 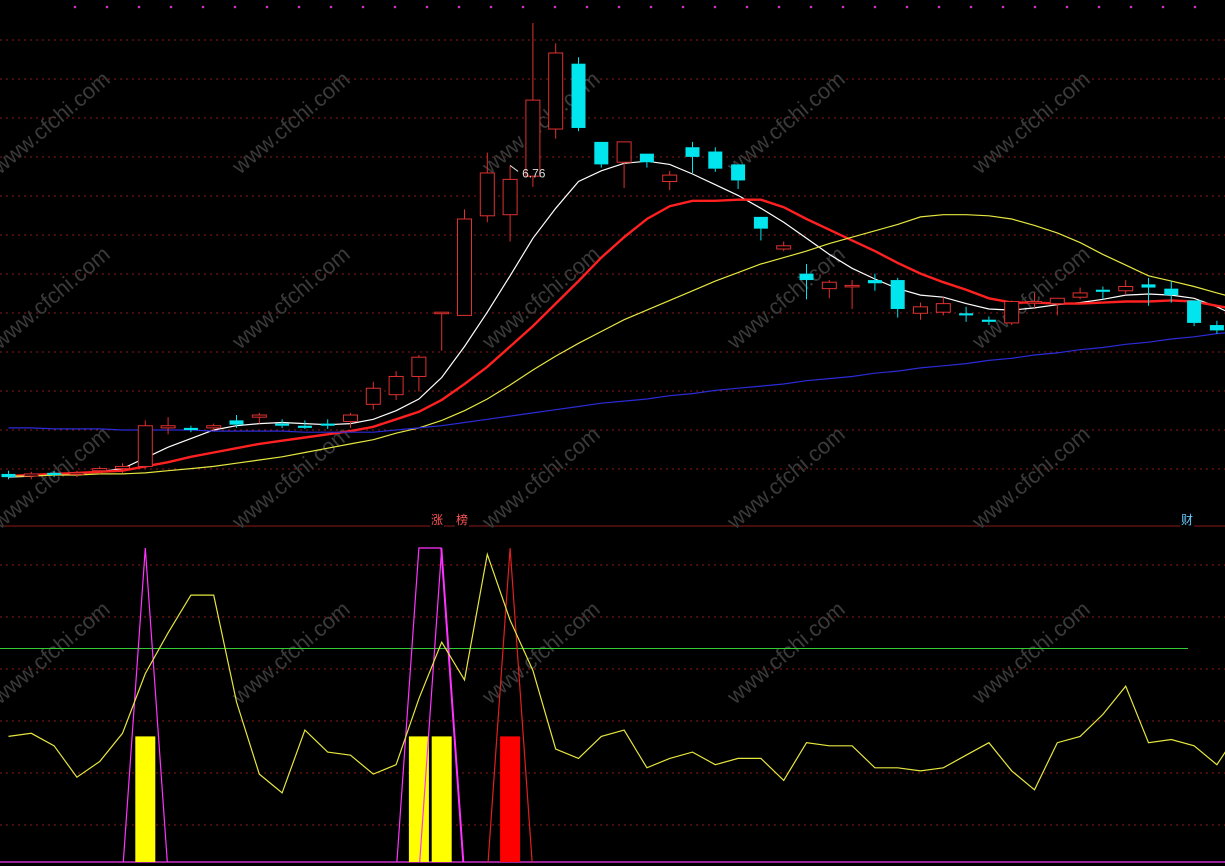 I want to click on tag-label: 榜, so click(x=462, y=519).